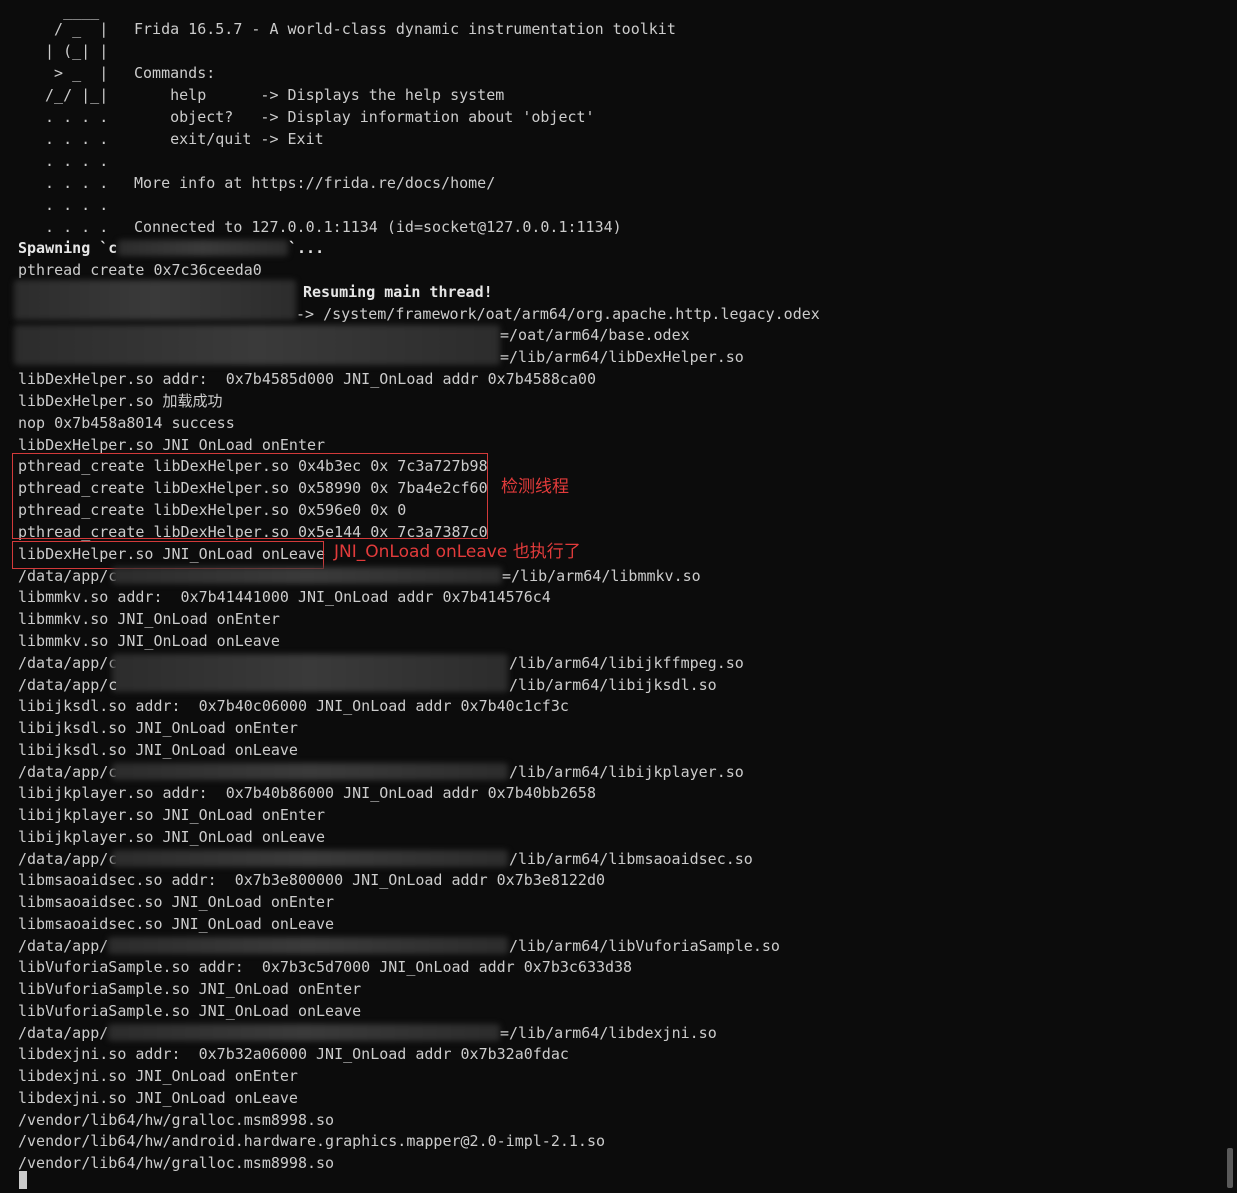  I want to click on resuming-text: Resuming main thread!, so click(398, 292).